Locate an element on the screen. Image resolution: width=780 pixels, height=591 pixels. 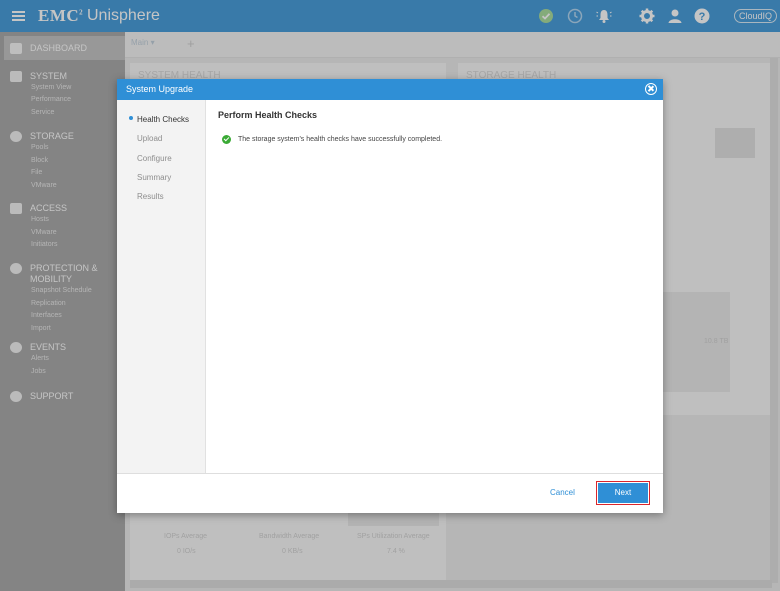
next-button: Next is located at coordinates (623, 493).